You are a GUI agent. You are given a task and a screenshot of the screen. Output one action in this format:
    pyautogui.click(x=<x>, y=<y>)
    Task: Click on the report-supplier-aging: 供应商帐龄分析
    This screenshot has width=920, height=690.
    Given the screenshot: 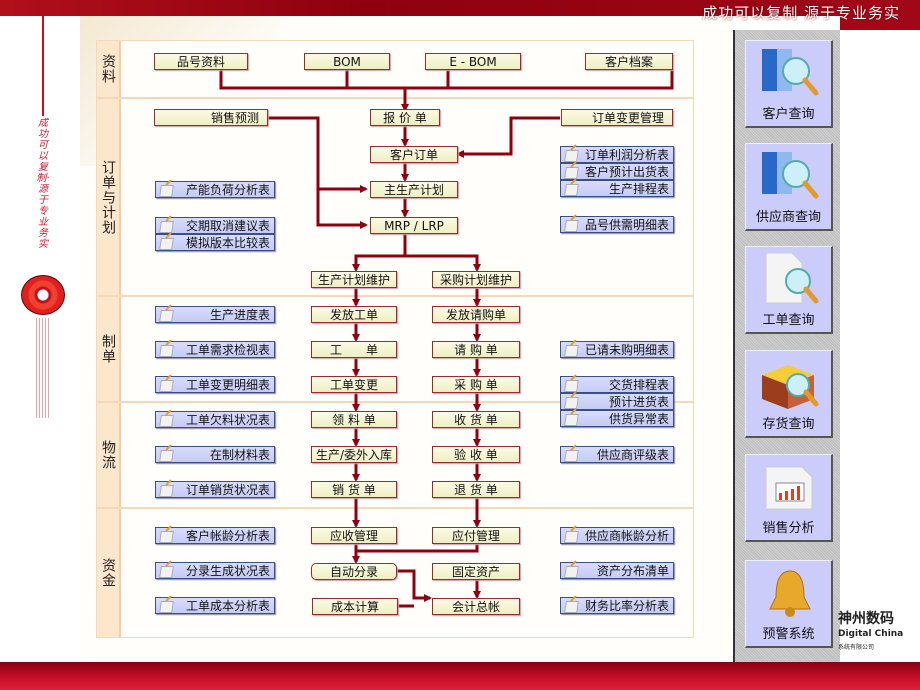 What is the action you would take?
    pyautogui.click(x=617, y=535)
    